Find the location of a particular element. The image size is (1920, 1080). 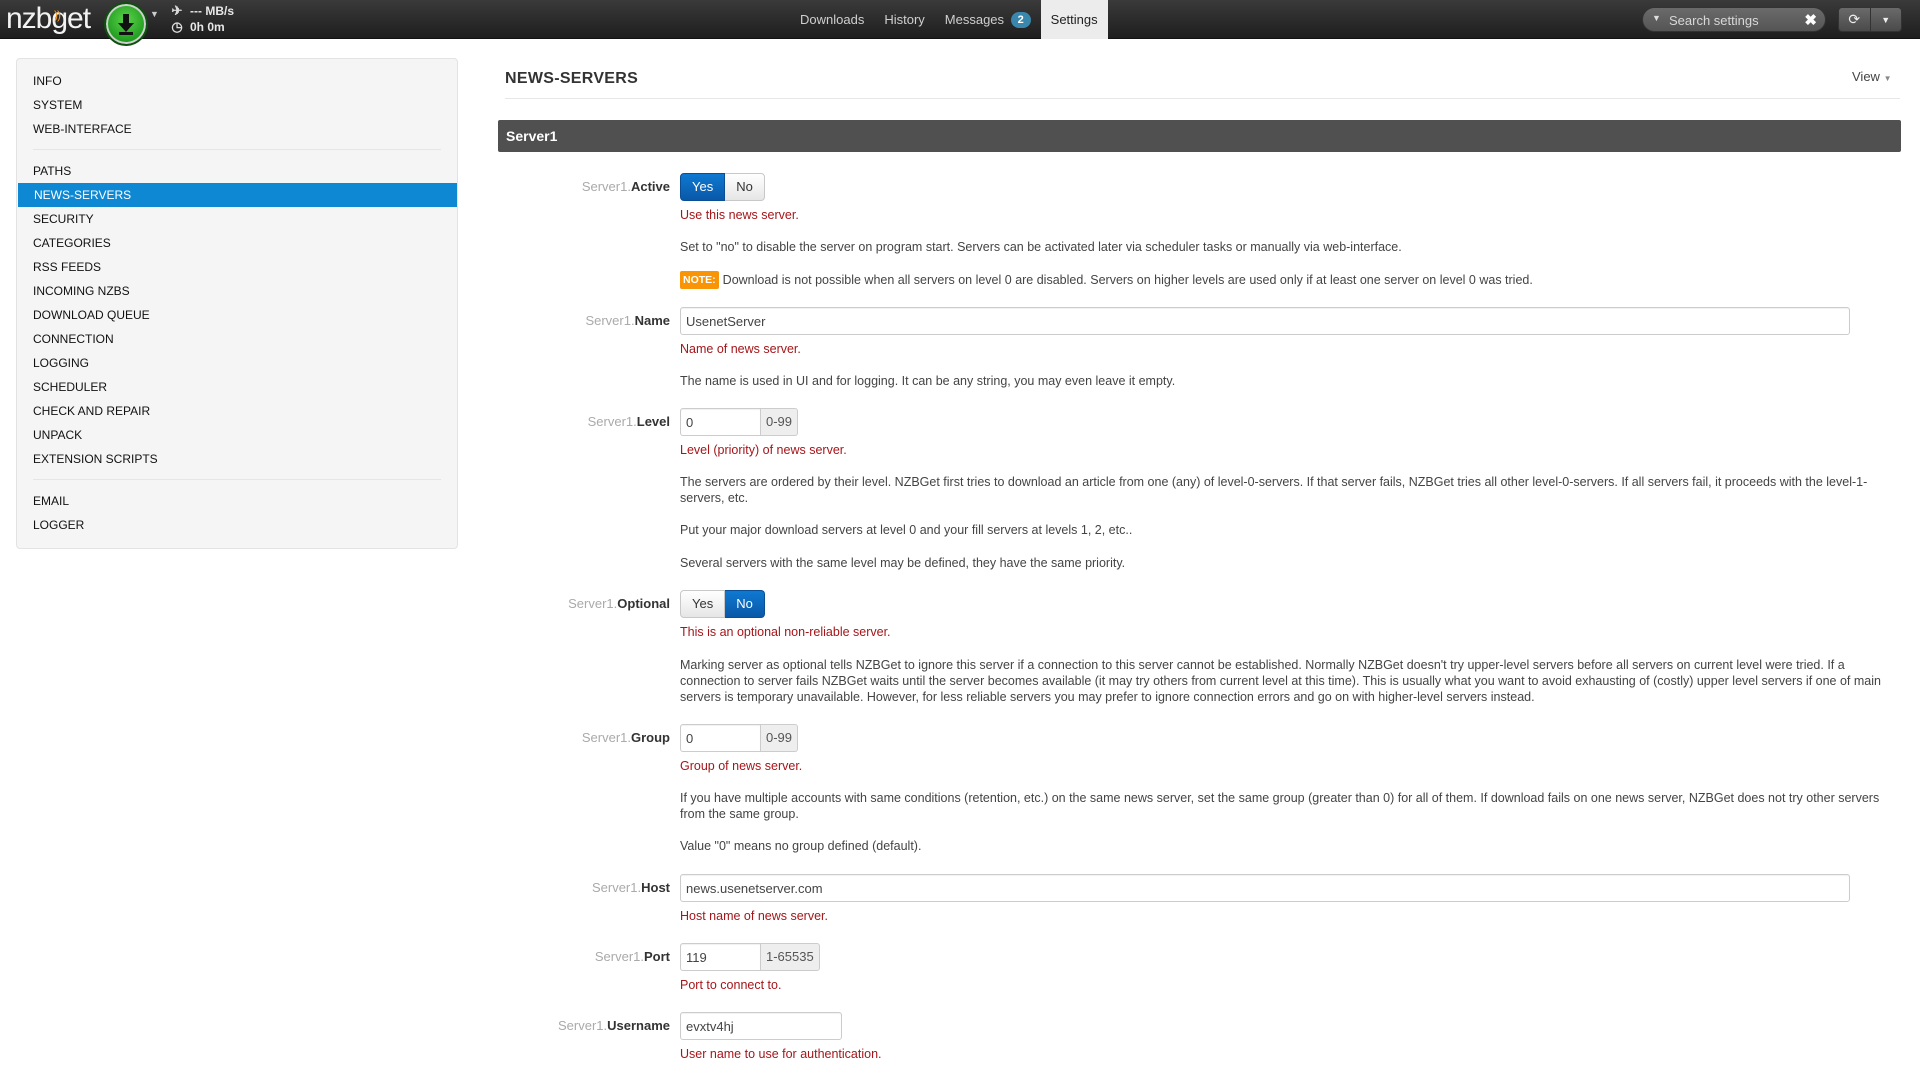

sidebar-item-download-queue: DOWNLOAD QUEUE is located at coordinates (237, 315).